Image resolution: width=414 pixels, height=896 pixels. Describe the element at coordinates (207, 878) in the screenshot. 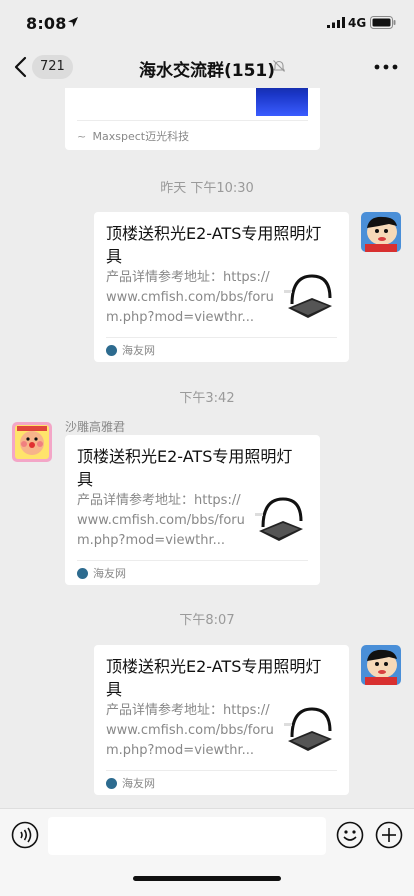

I see `home-indicator` at that location.